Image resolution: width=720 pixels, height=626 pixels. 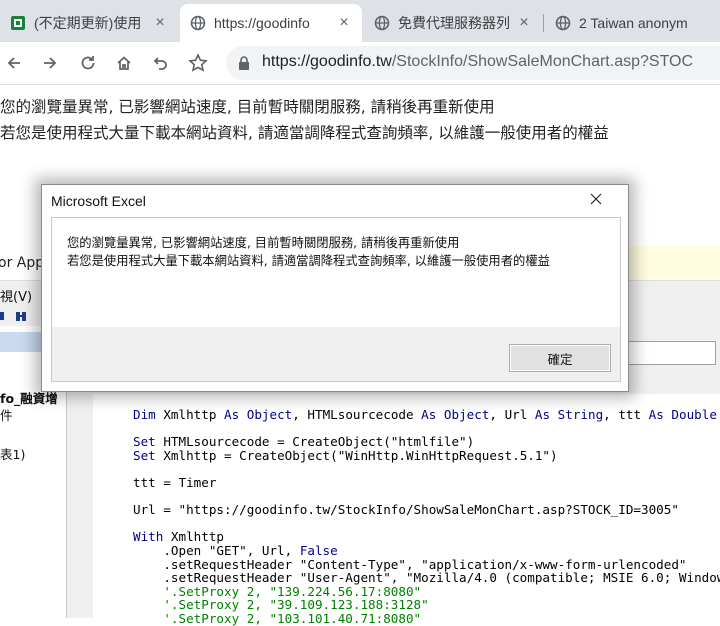 What do you see at coordinates (262, 23) in the screenshot?
I see `tab-title: https://goodinfo` at bounding box center [262, 23].